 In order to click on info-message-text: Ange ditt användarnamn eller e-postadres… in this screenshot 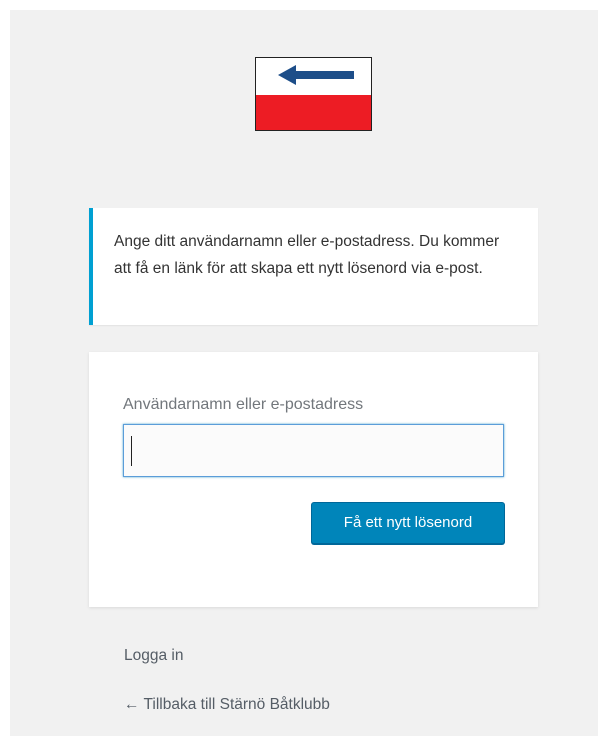, I will do `click(307, 255)`.